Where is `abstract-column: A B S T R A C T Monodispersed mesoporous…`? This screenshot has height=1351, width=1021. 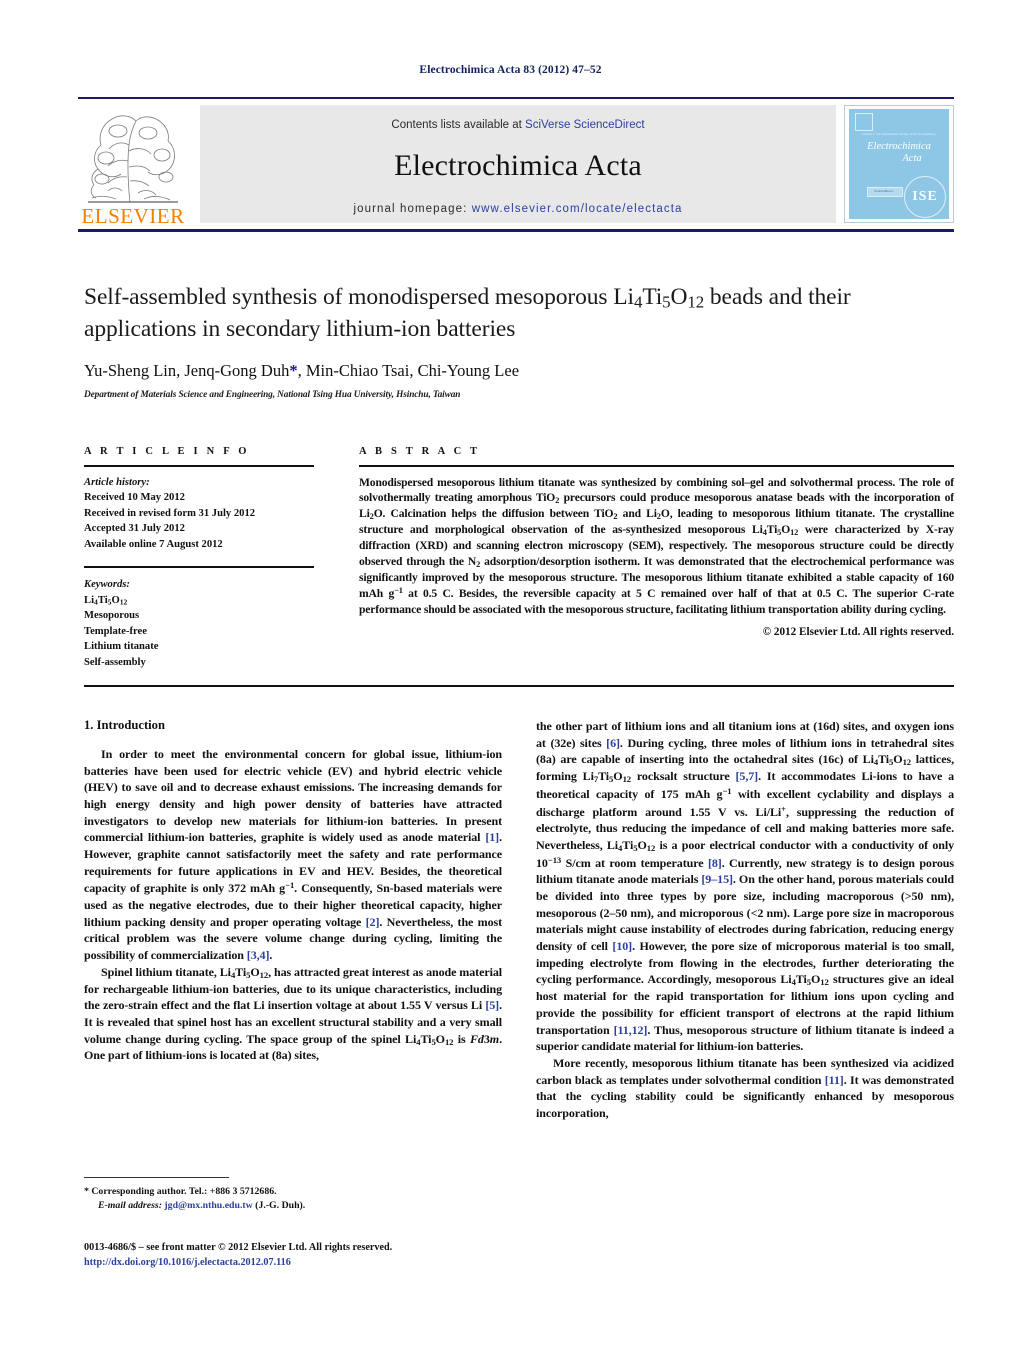
abstract-column: A B S T R A C T Monodispersed mesoporous… is located at coordinates (656, 542).